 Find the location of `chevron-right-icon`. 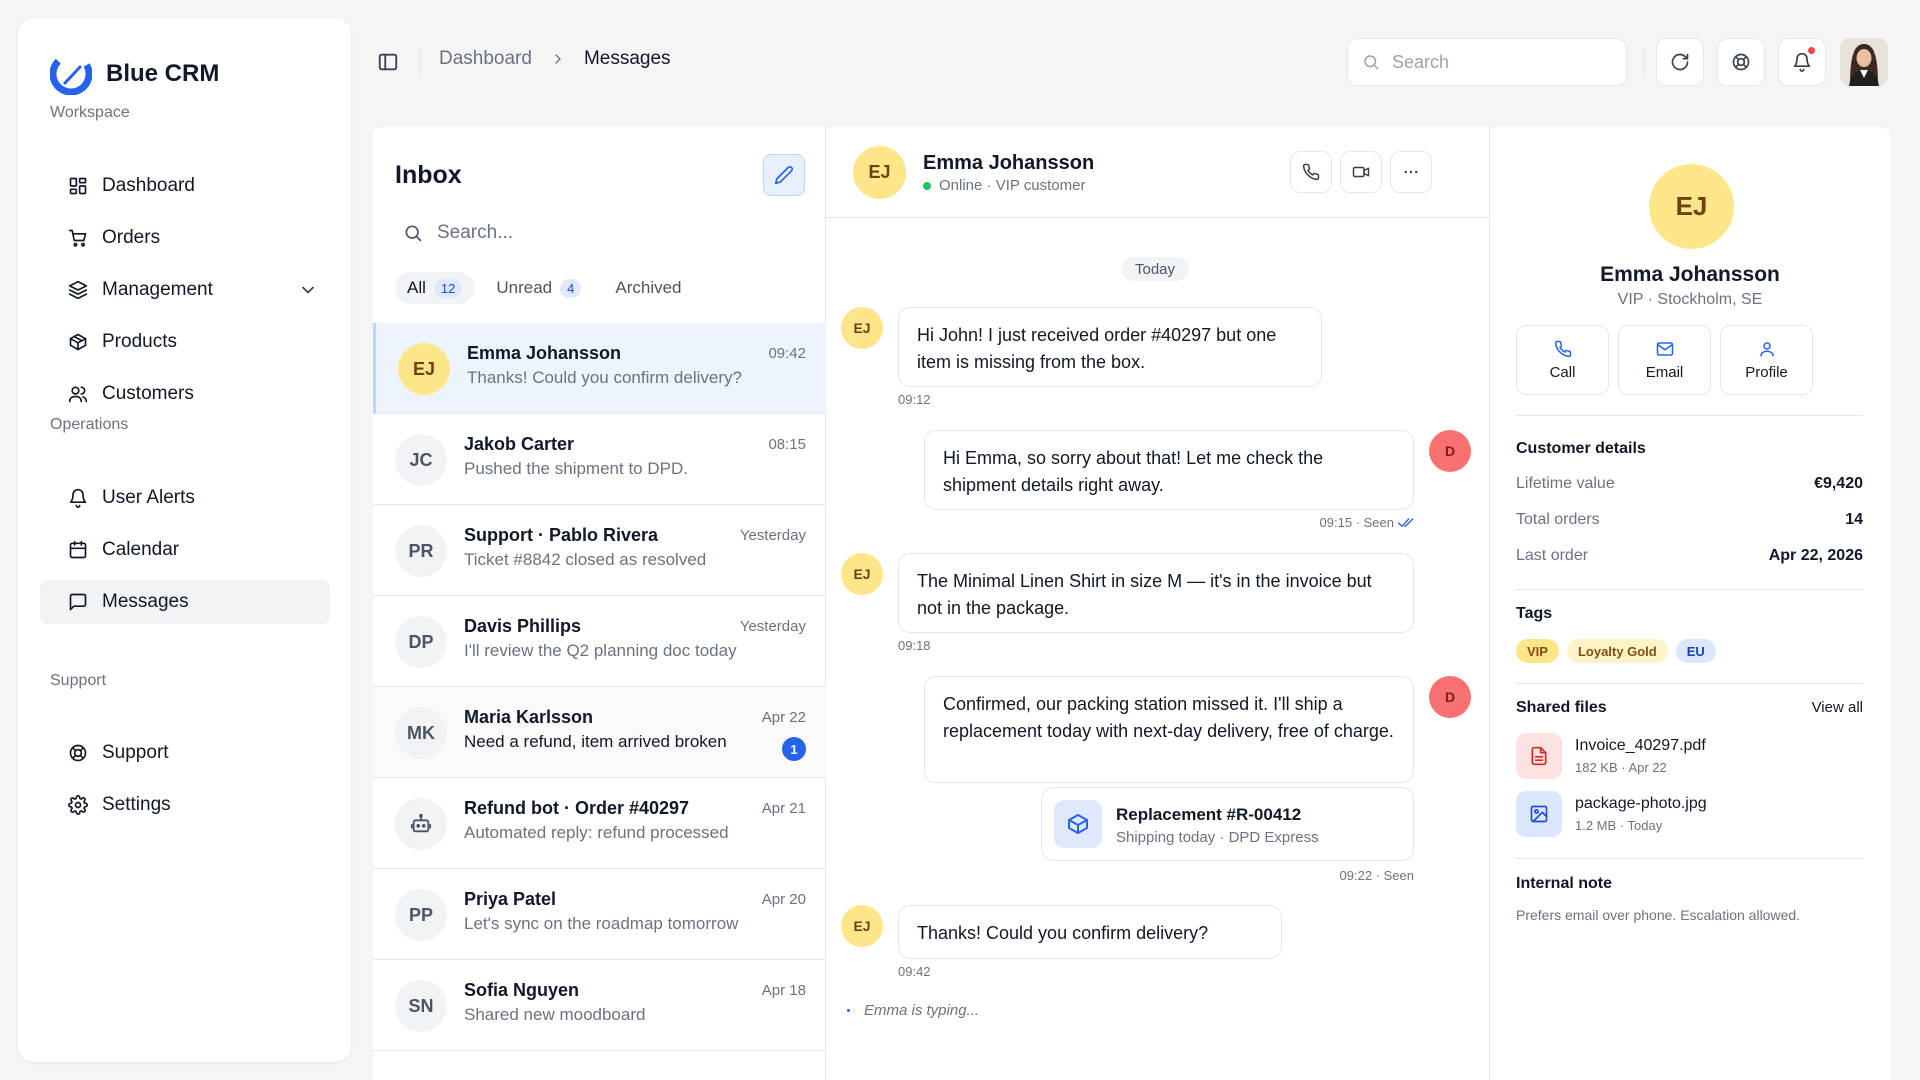

chevron-right-icon is located at coordinates (558, 59).